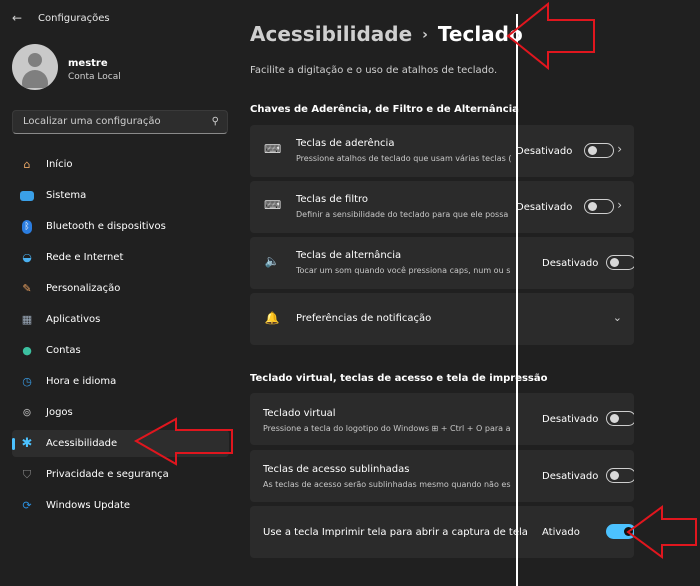  Describe the element at coordinates (661, 532) in the screenshot. I see `annotation-arrow-toggle` at that location.